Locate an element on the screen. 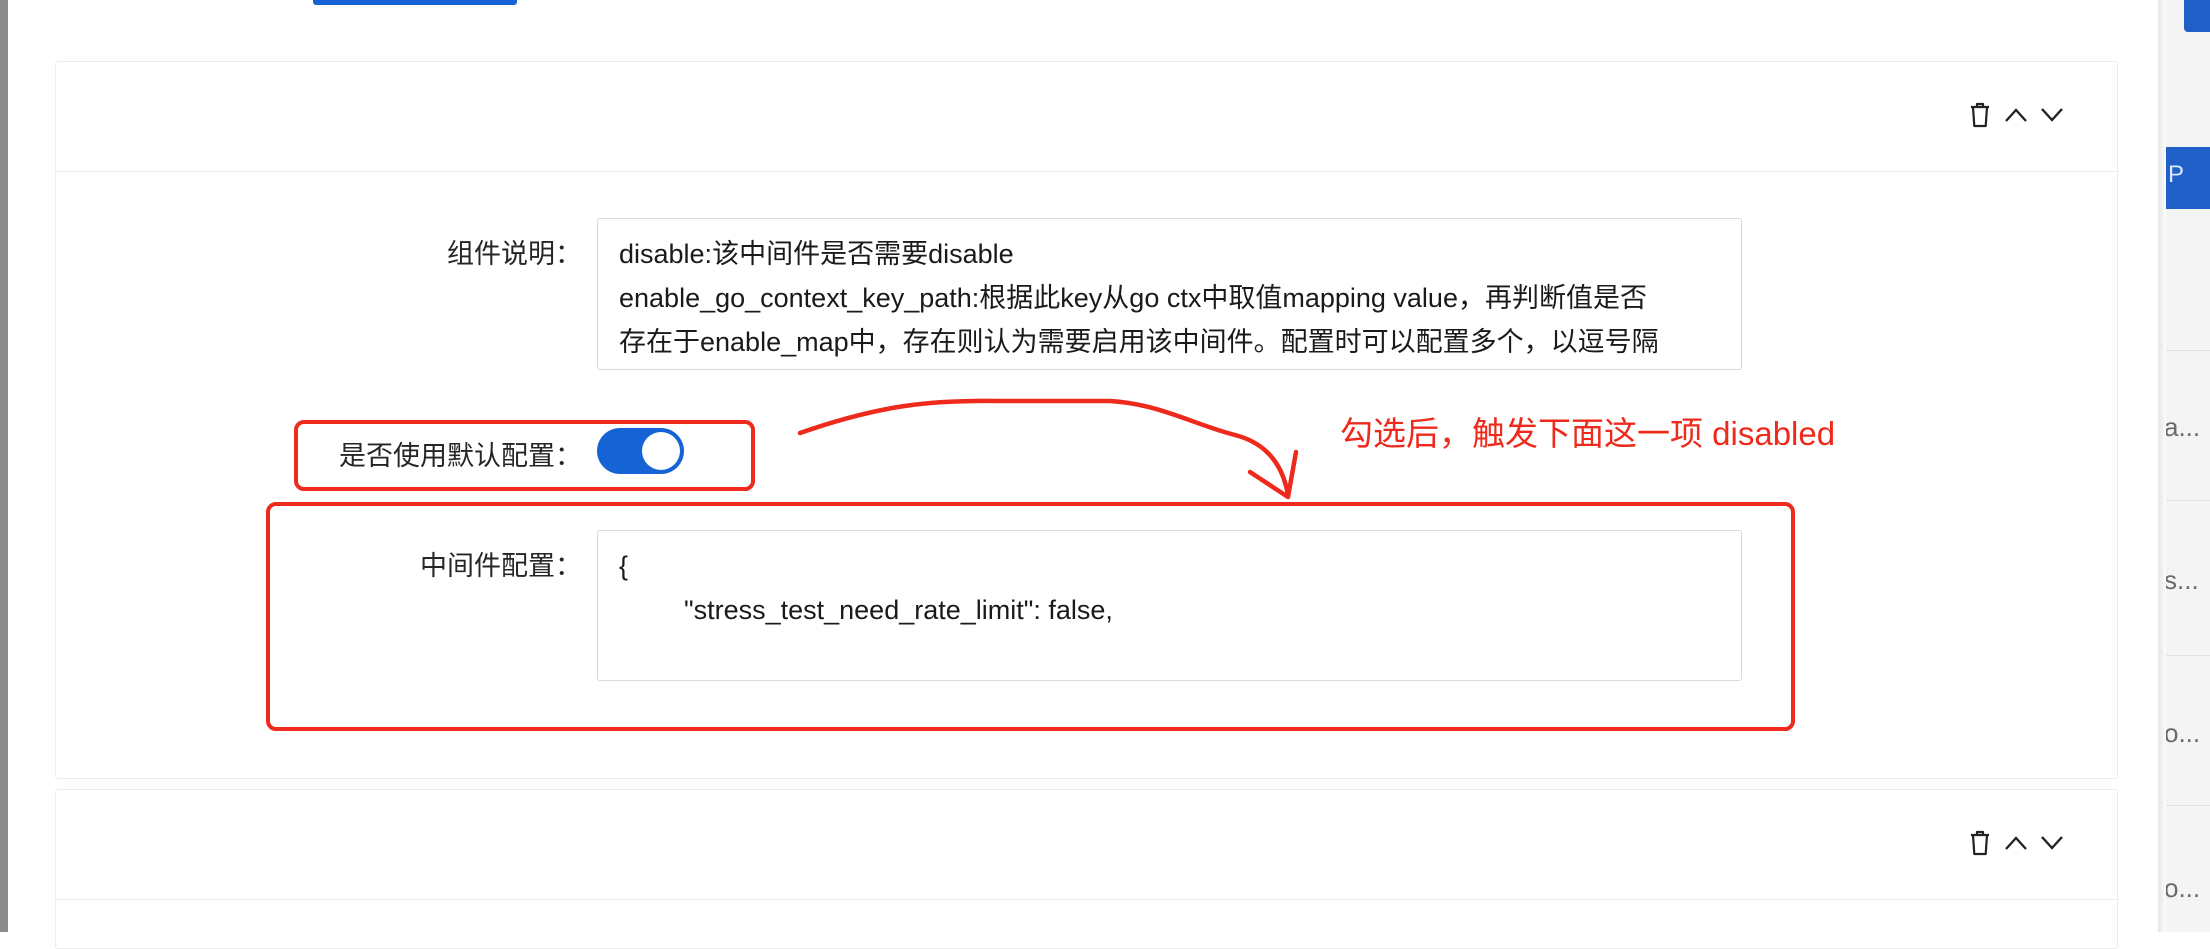 The height and width of the screenshot is (949, 2210). annotation-arrow is located at coordinates (1048, 449).